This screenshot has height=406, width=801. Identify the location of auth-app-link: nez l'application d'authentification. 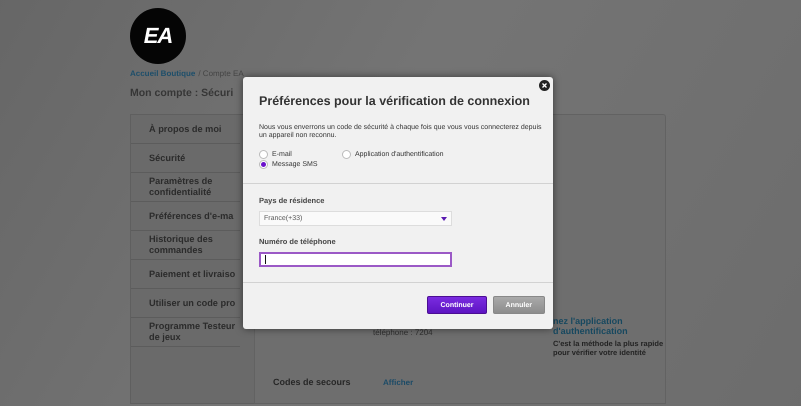
(603, 326).